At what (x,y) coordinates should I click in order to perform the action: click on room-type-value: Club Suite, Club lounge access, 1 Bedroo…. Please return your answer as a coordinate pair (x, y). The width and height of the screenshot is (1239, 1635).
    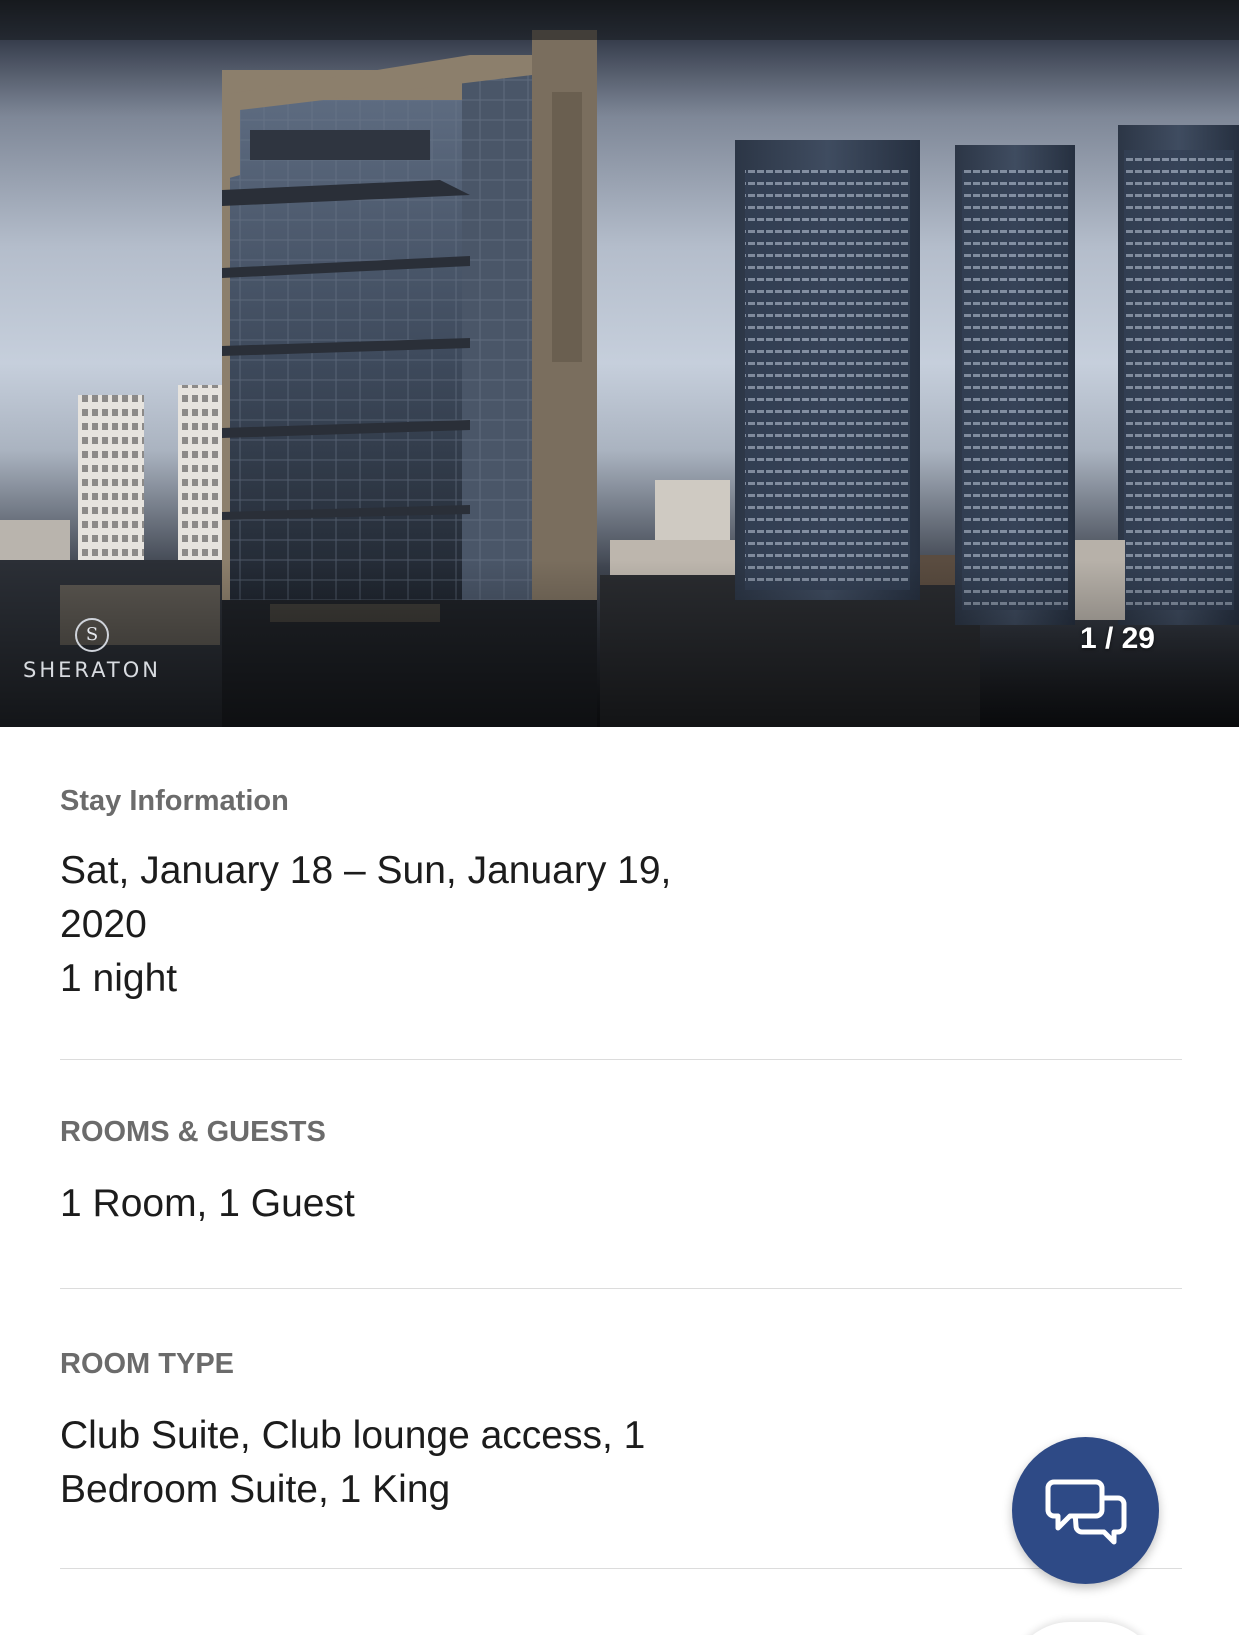
    Looking at the image, I should click on (353, 1462).